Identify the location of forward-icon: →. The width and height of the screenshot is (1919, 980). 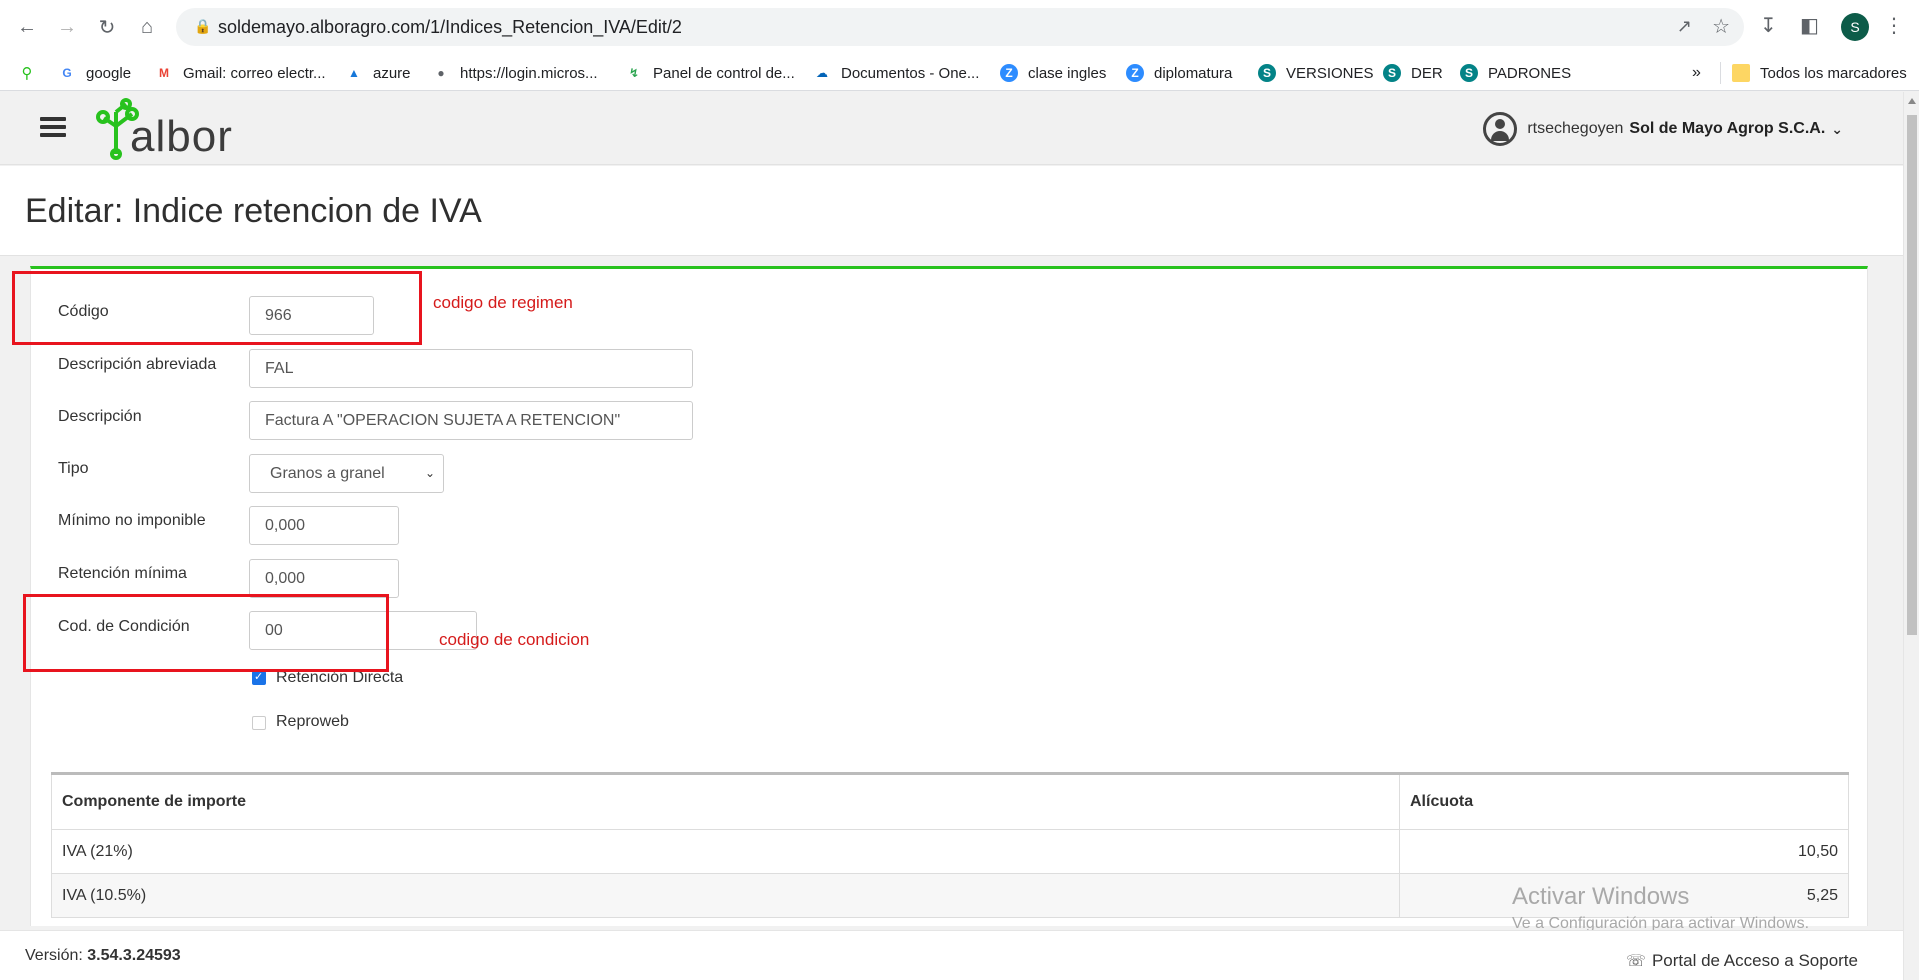
(67, 27).